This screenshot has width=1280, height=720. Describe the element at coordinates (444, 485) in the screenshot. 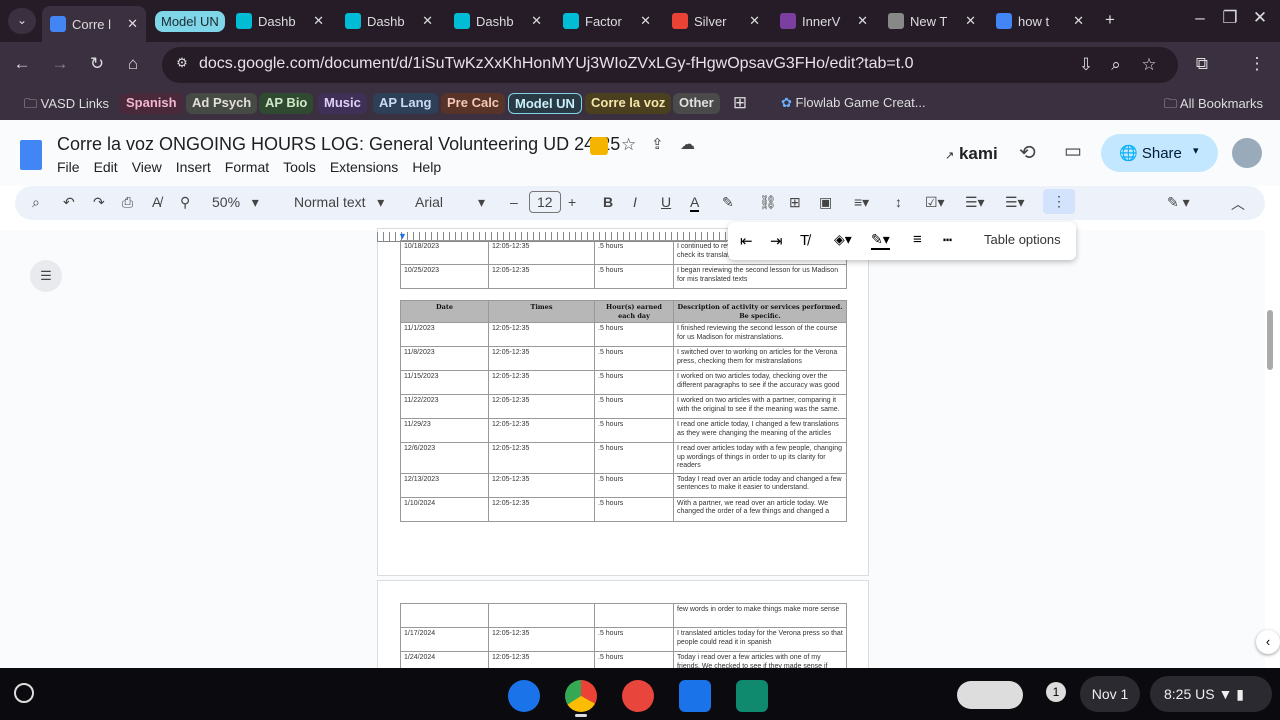

I see `table-cell: 12/13/2023` at that location.